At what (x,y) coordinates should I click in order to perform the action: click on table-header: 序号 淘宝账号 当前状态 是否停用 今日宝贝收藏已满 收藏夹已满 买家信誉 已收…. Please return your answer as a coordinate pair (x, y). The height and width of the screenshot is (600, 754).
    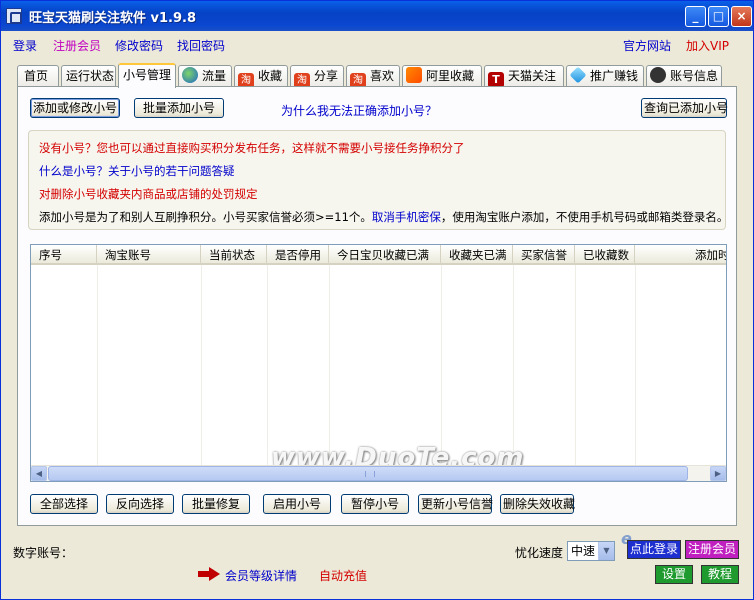
    Looking at the image, I should click on (378, 255).